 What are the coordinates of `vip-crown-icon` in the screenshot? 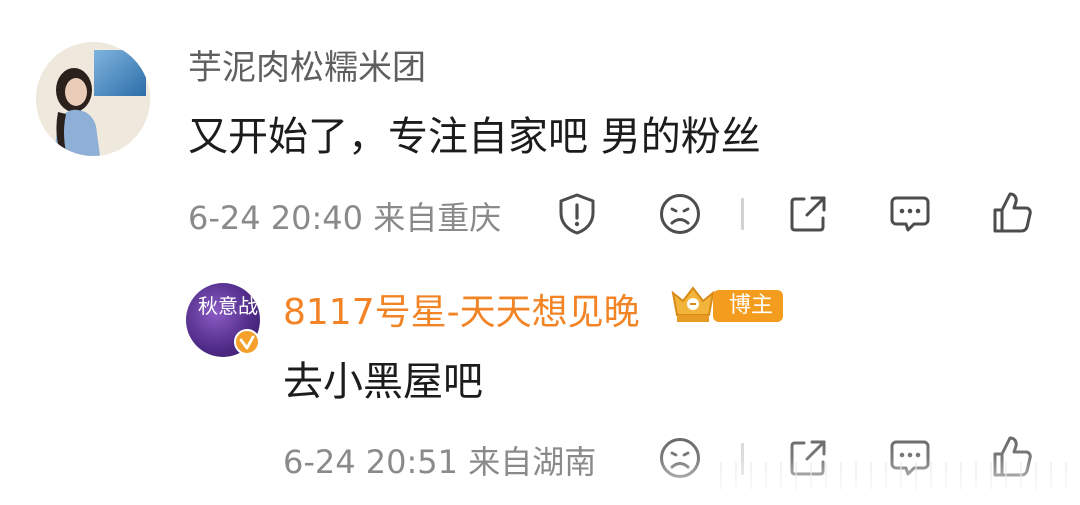 It's located at (693, 304).